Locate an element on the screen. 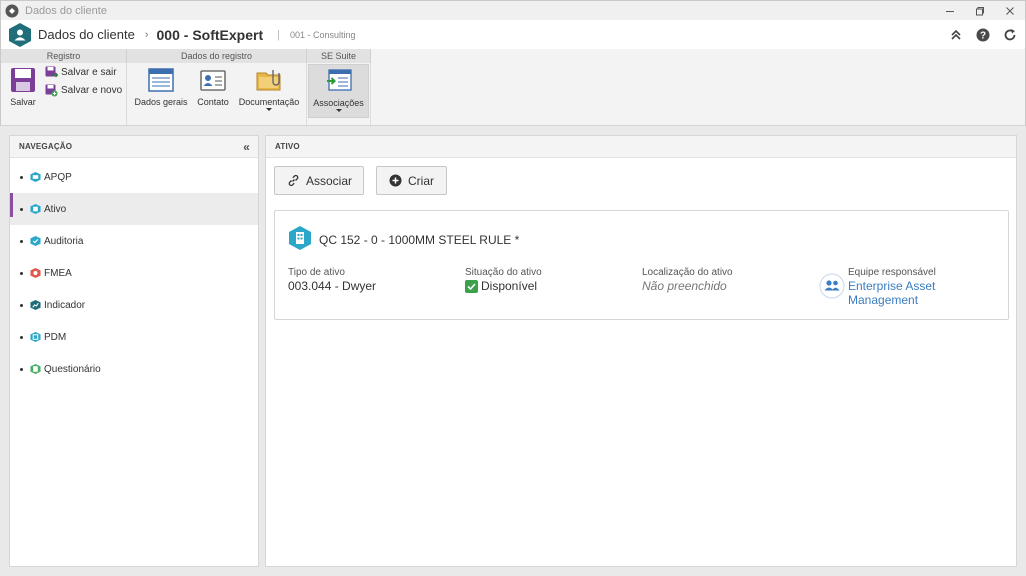 The image size is (1026, 576). check-square-icon is located at coordinates (471, 286).